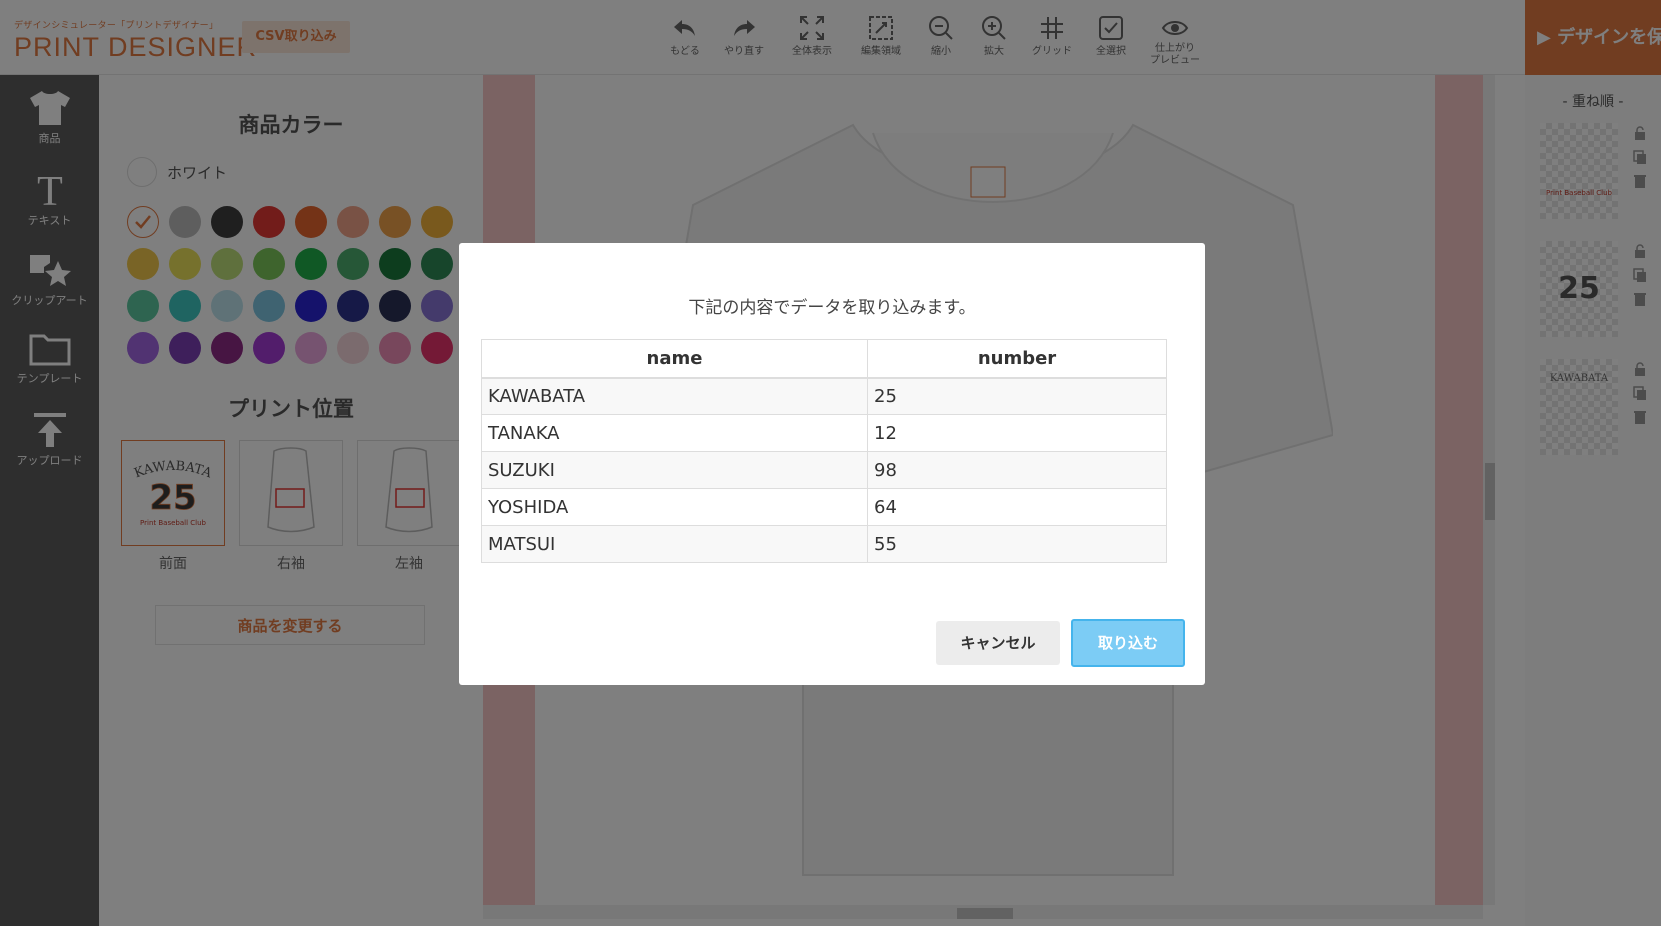  I want to click on dialog-message: 下記の内容でデータを取り込みます。, so click(832, 308).